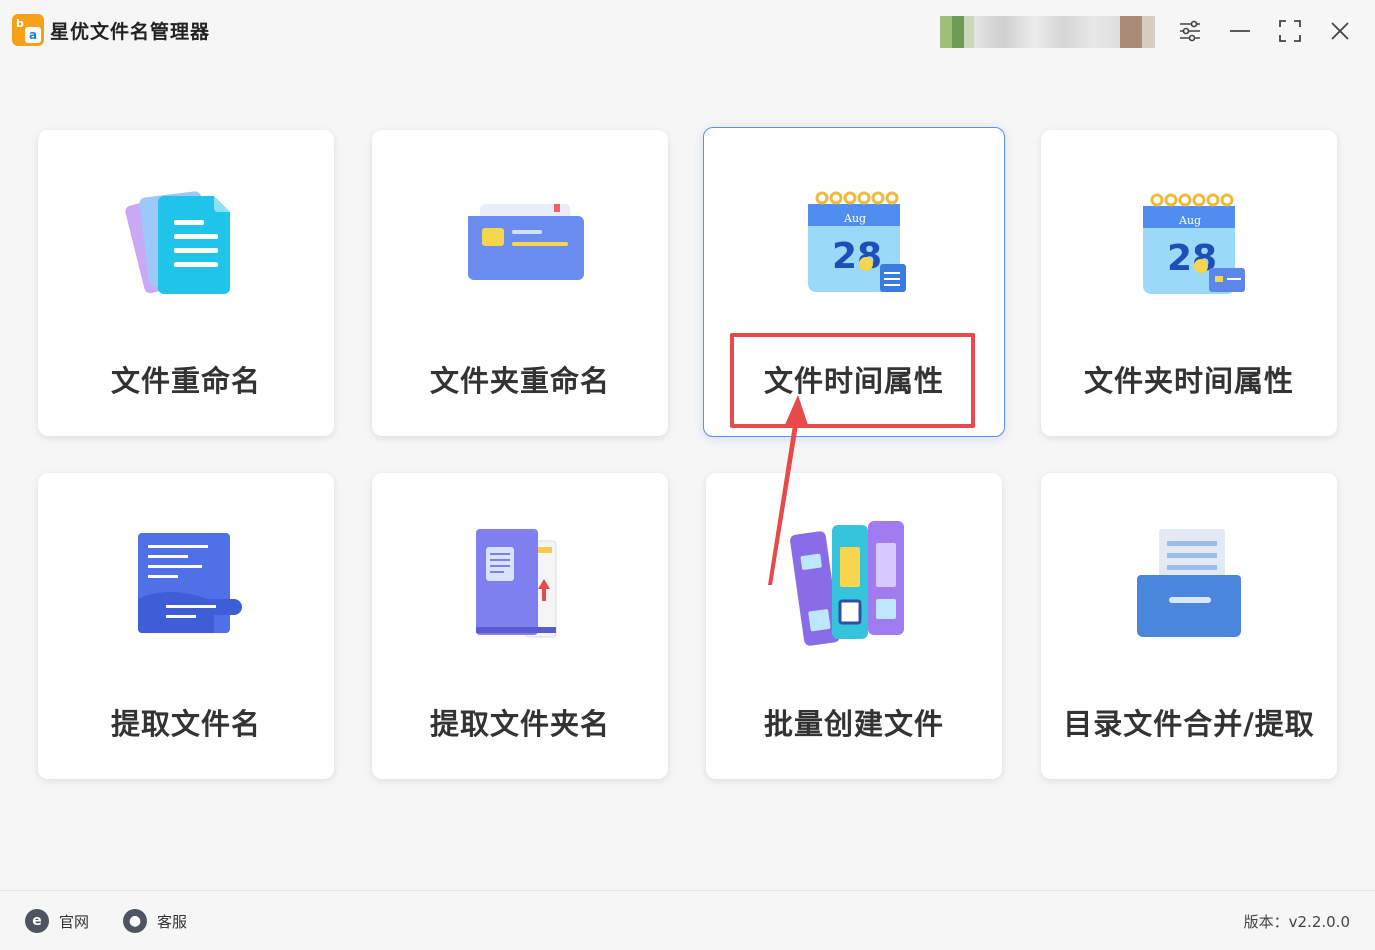 The width and height of the screenshot is (1375, 950). Describe the element at coordinates (155, 921) in the screenshot. I see `support-link: ● 客服` at that location.